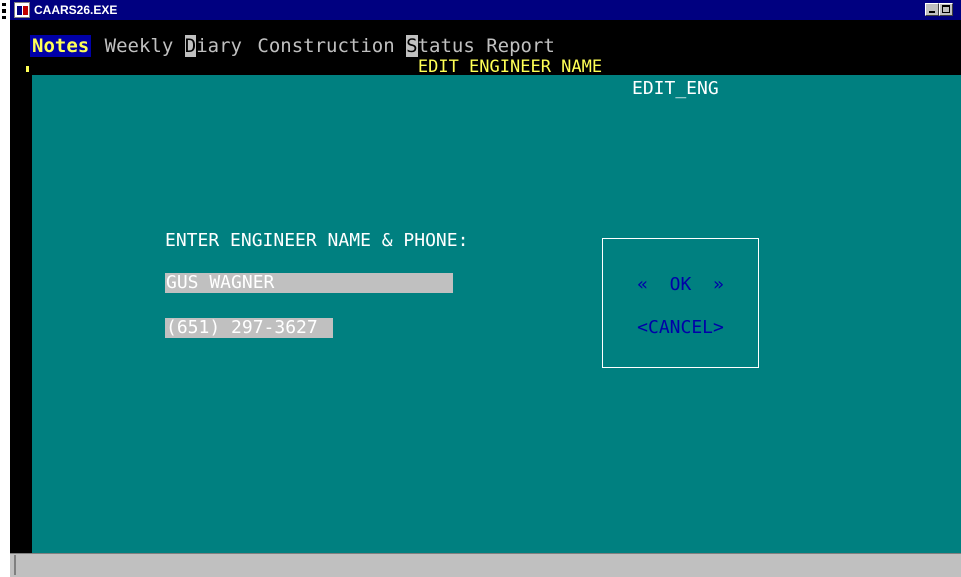 Image resolution: width=961 pixels, height=577 pixels. Describe the element at coordinates (332, 46) in the screenshot. I see `menu-construction-label: Construction` at that location.